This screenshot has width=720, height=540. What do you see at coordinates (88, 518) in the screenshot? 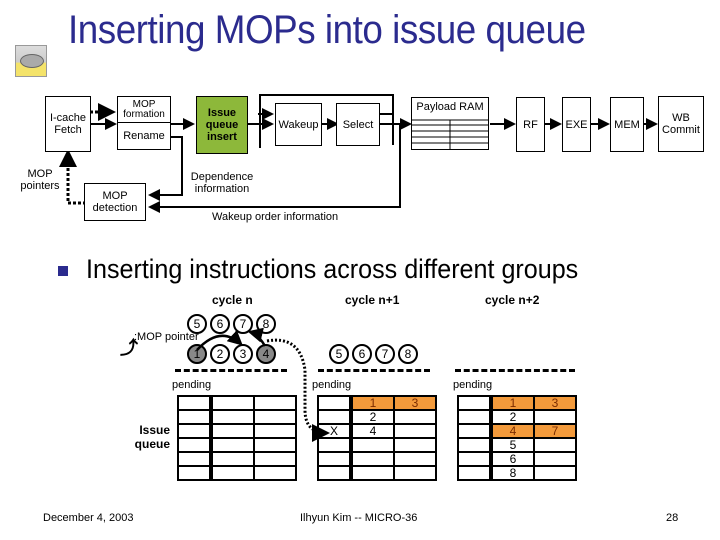
I see `footer-date: December 4, 2003` at bounding box center [88, 518].